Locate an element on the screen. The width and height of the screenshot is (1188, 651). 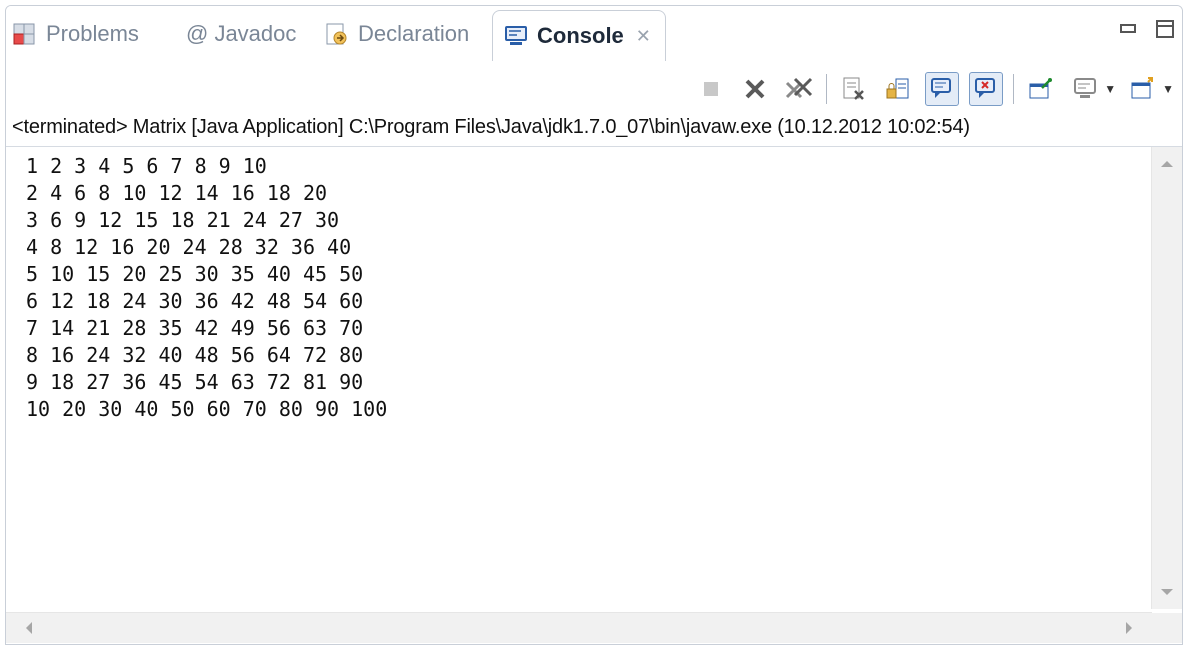
scroll-left-icon is located at coordinates (29, 628).